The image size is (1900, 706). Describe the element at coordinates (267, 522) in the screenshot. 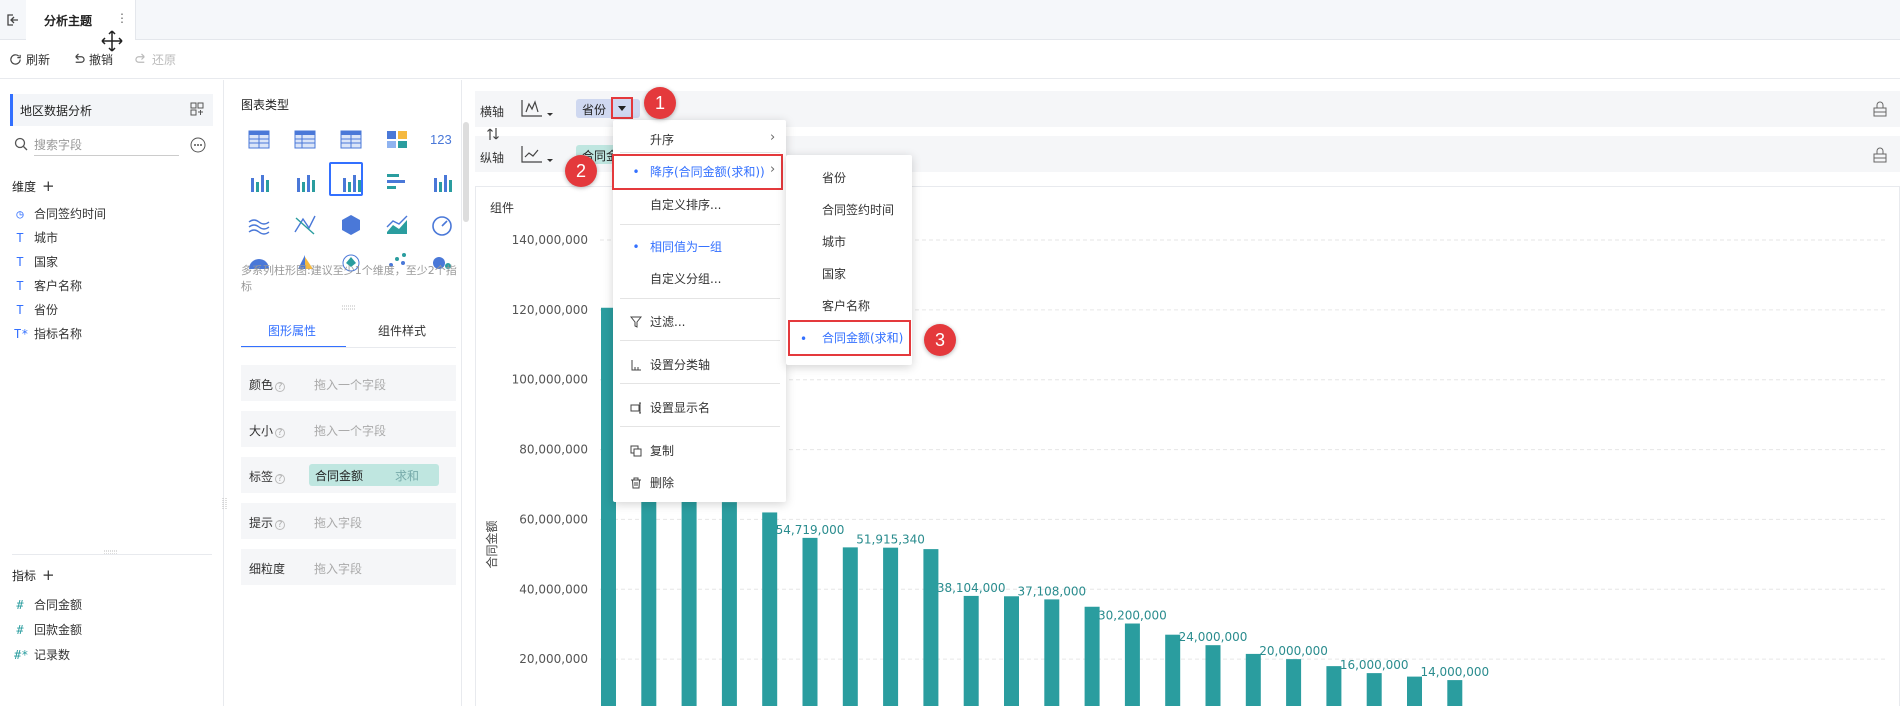

I see `property-label: 提示?` at that location.